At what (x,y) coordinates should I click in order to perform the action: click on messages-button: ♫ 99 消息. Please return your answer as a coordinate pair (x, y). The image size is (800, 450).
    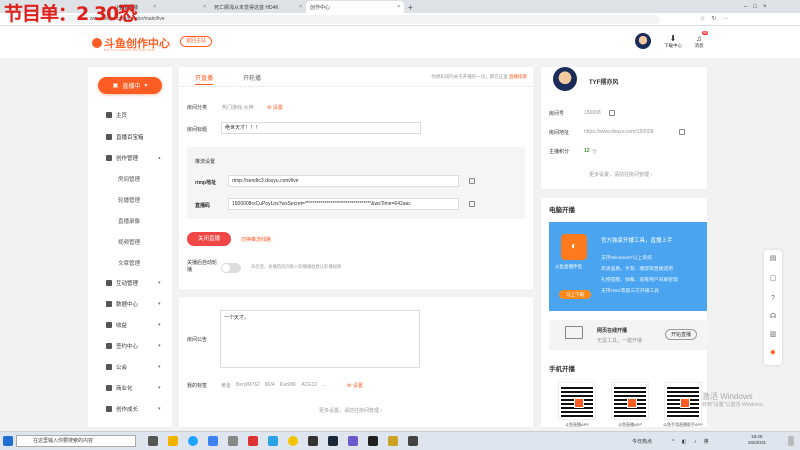
    Looking at the image, I should click on (699, 40).